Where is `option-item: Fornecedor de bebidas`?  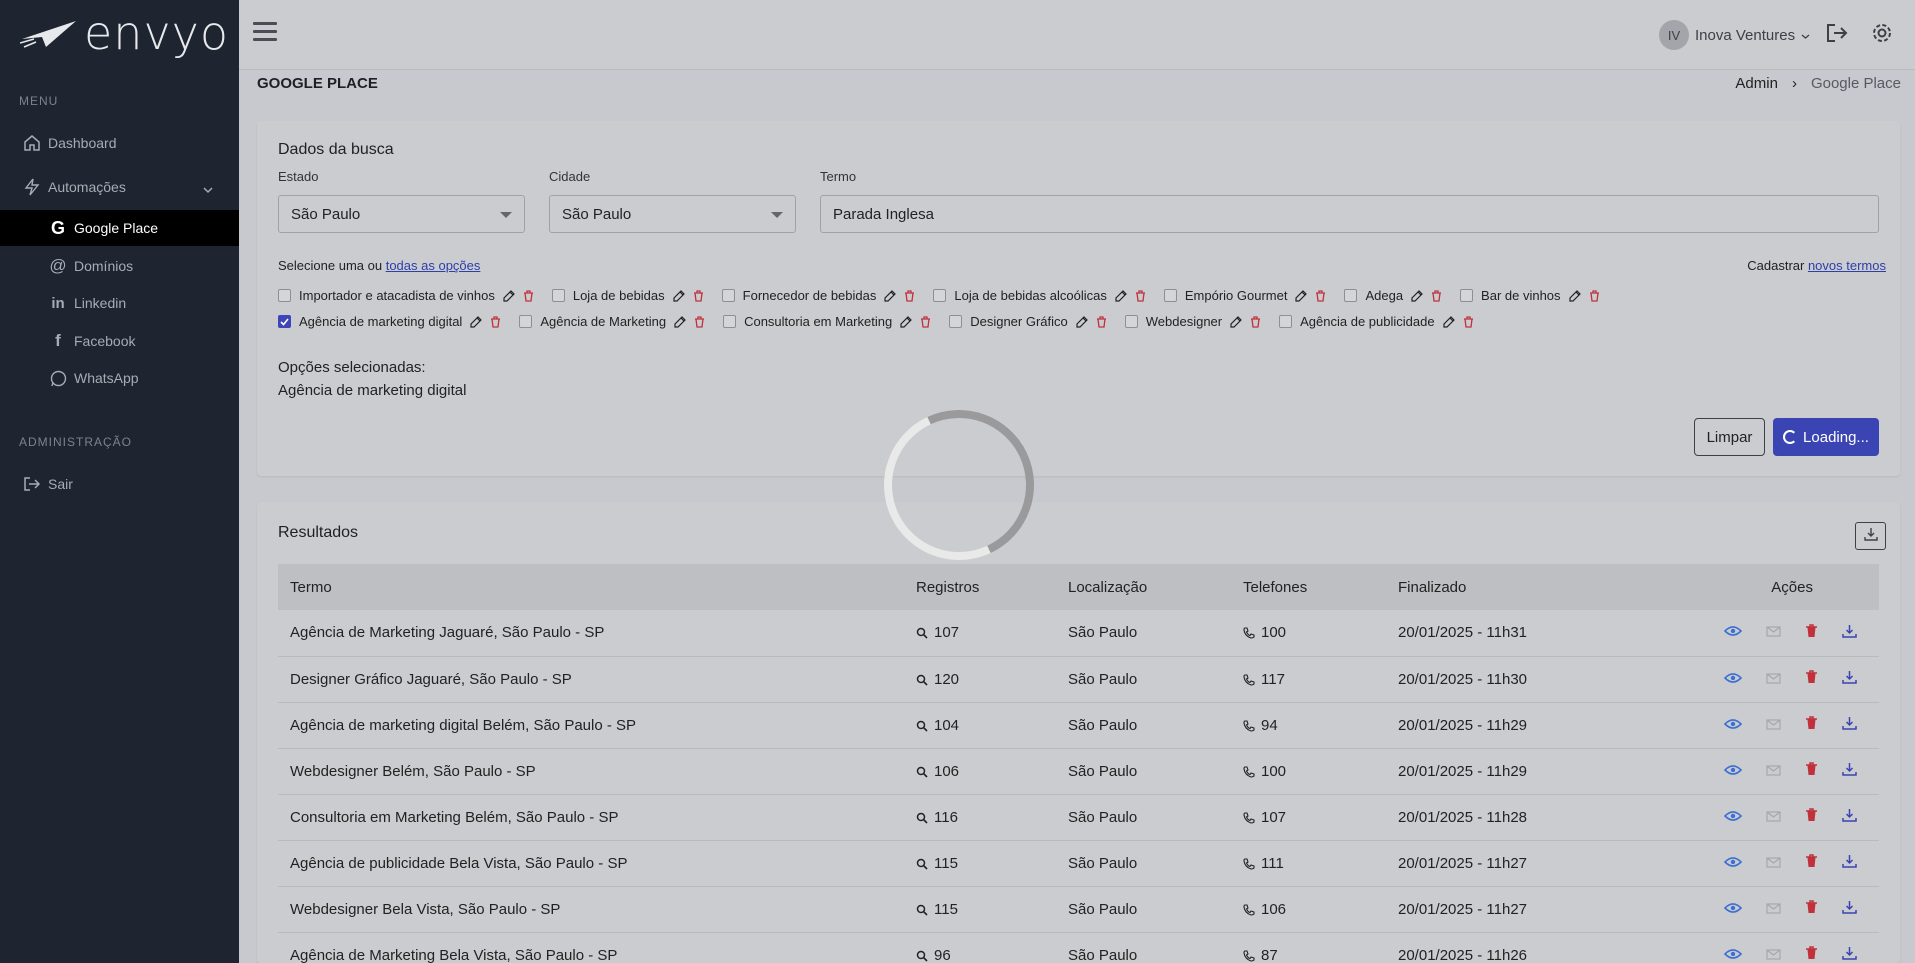 option-item: Fornecedor de bebidas is located at coordinates (818, 295).